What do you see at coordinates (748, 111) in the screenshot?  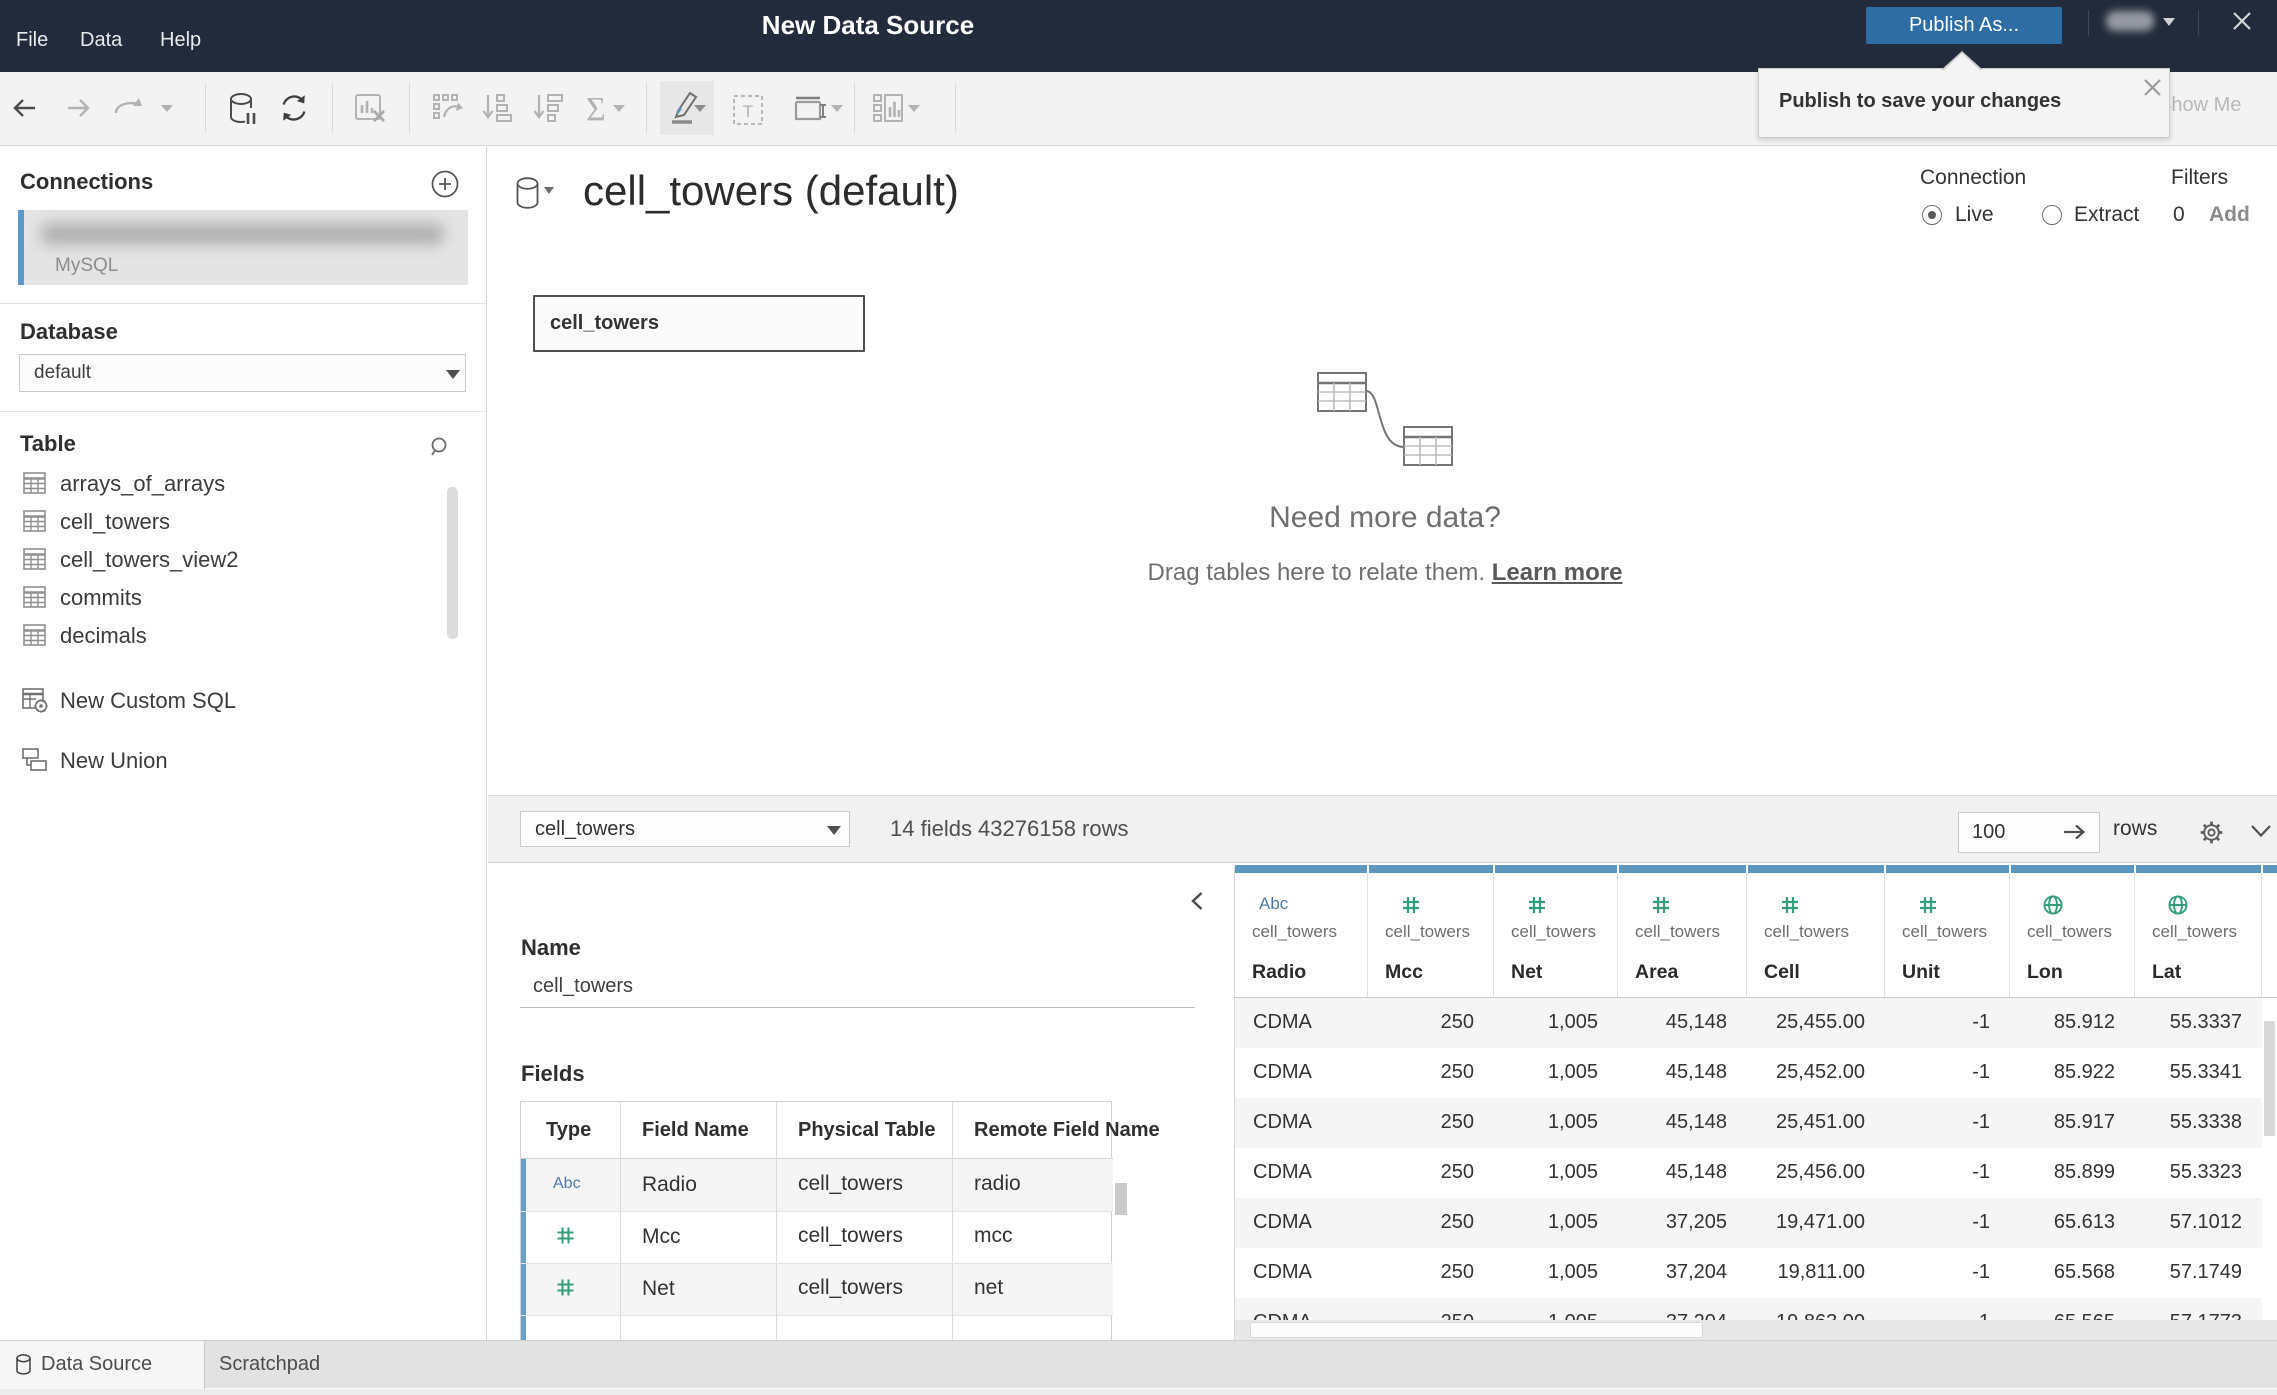 I see `svg-text: T` at bounding box center [748, 111].